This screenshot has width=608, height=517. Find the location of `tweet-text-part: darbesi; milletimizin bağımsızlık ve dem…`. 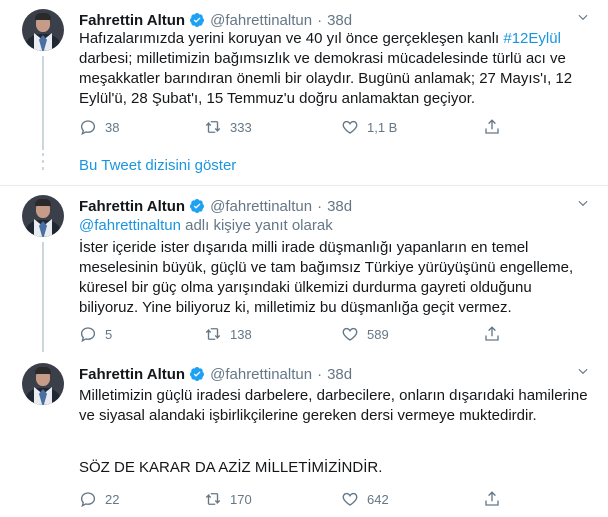

tweet-text-part: darbesi; milletimizin bağımsızlık ve dem… is located at coordinates (326, 78).